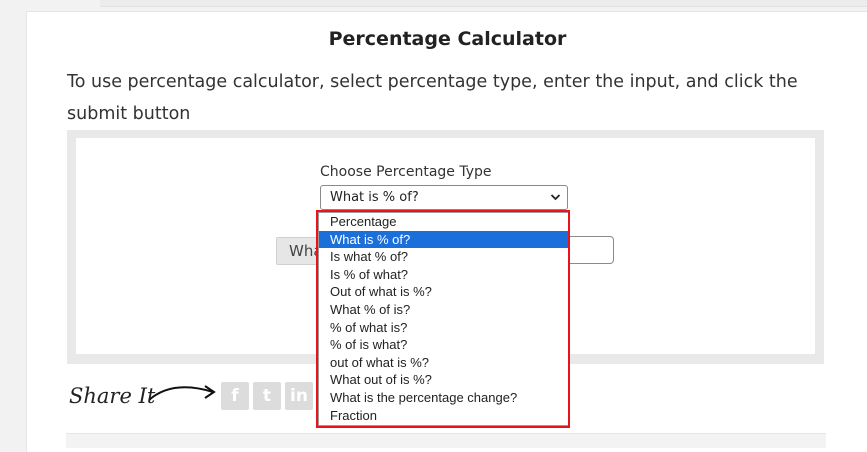  I want to click on dropdown-option: out of what is %?, so click(443, 363).